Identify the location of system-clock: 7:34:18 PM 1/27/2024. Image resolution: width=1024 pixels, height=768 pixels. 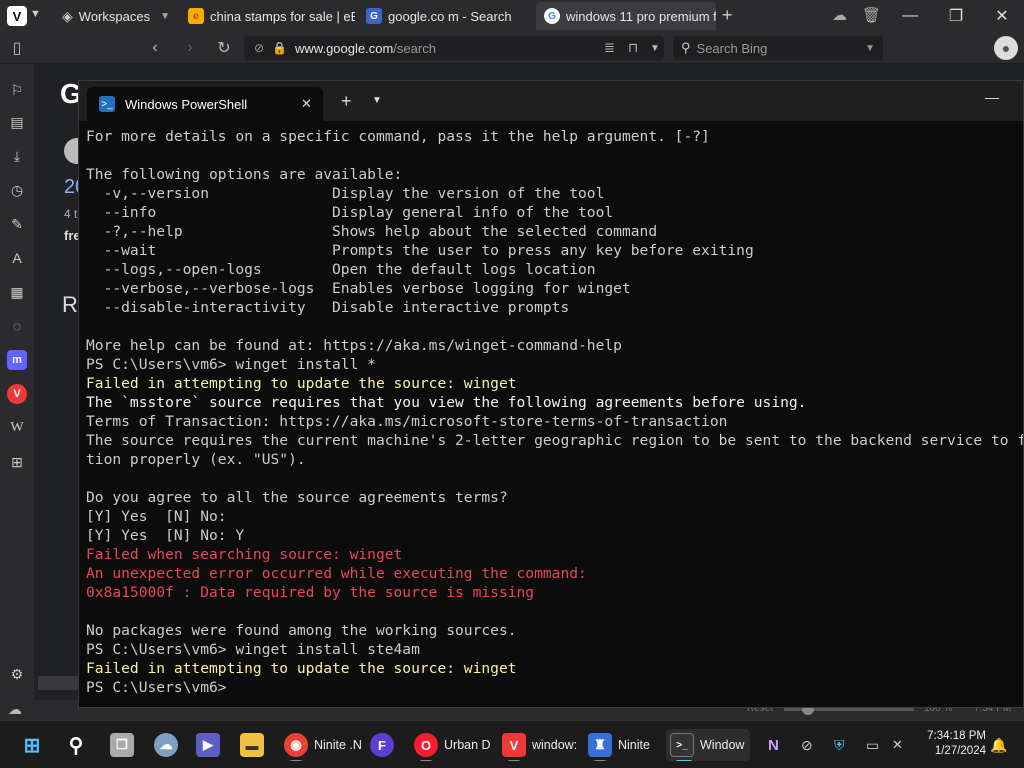
(949, 744).